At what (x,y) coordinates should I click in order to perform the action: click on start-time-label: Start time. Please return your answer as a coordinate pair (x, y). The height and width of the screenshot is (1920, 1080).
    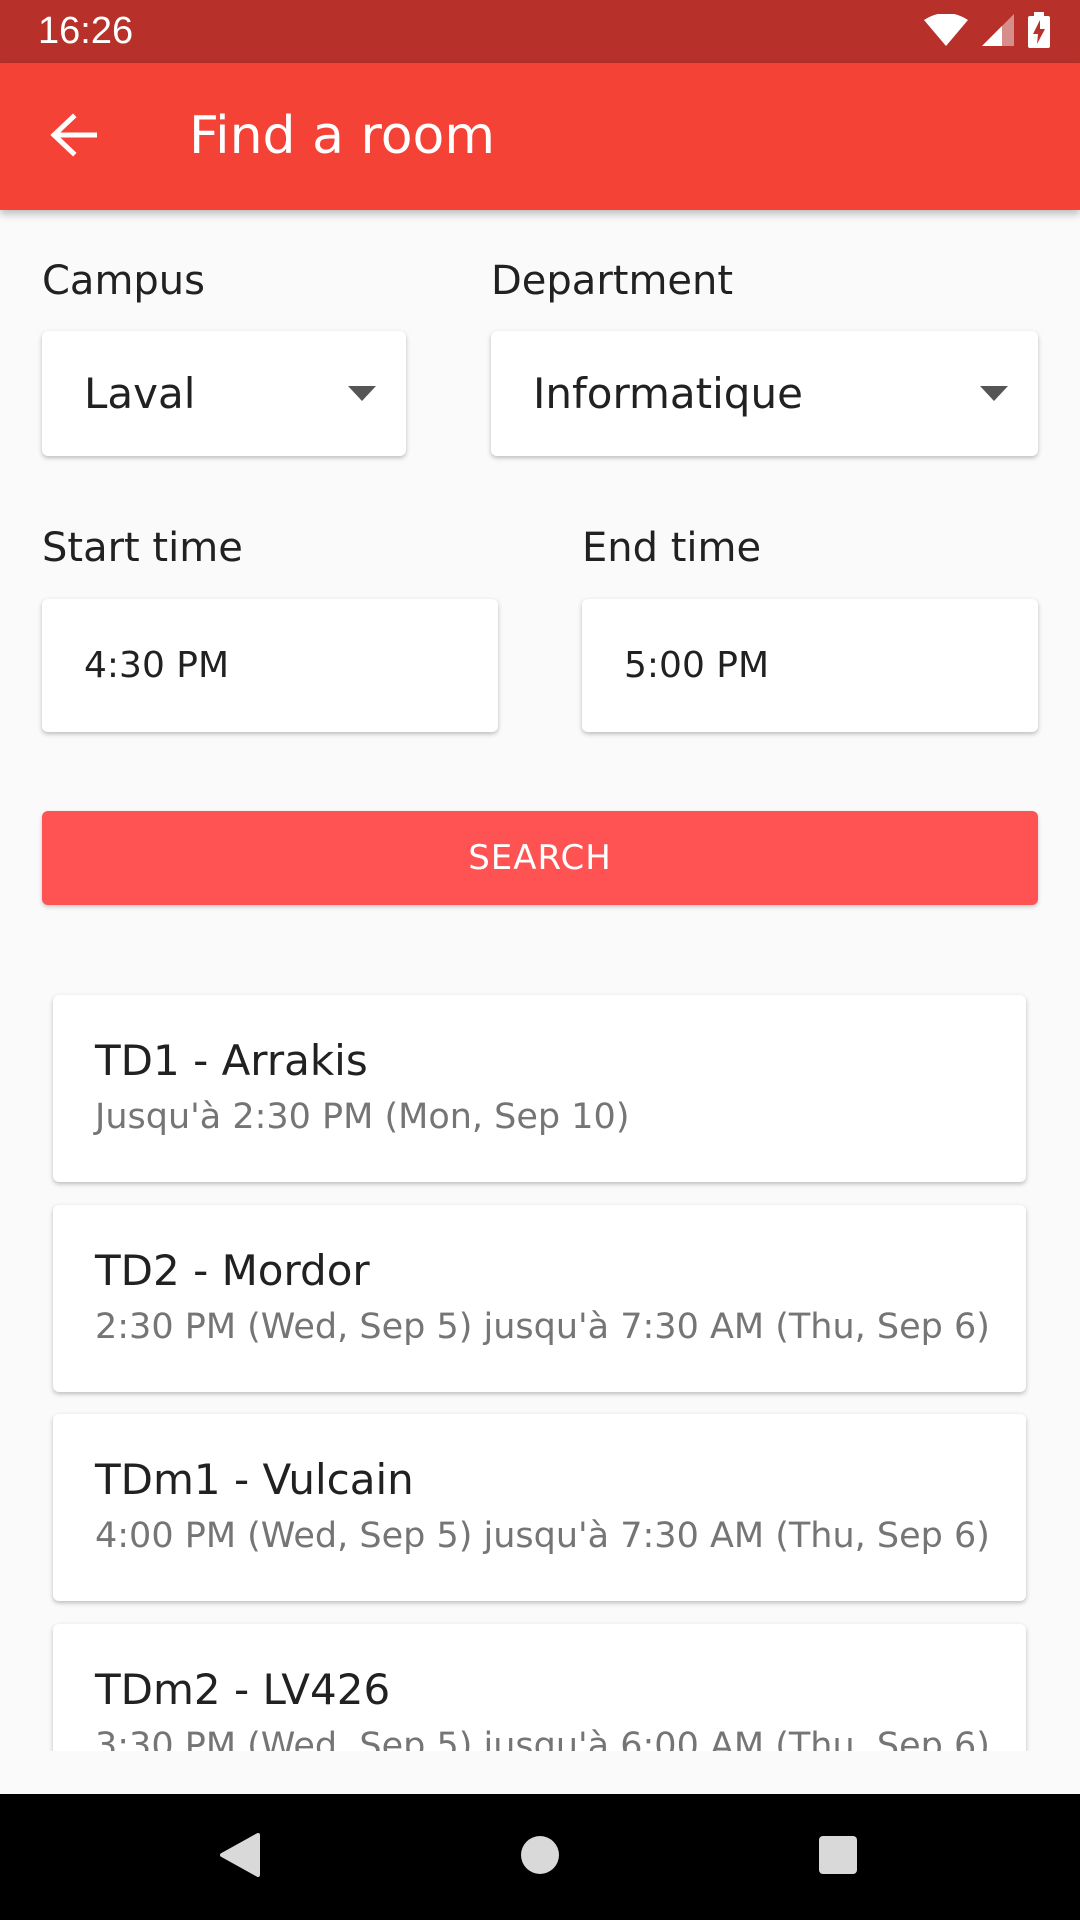
    Looking at the image, I should click on (142, 548).